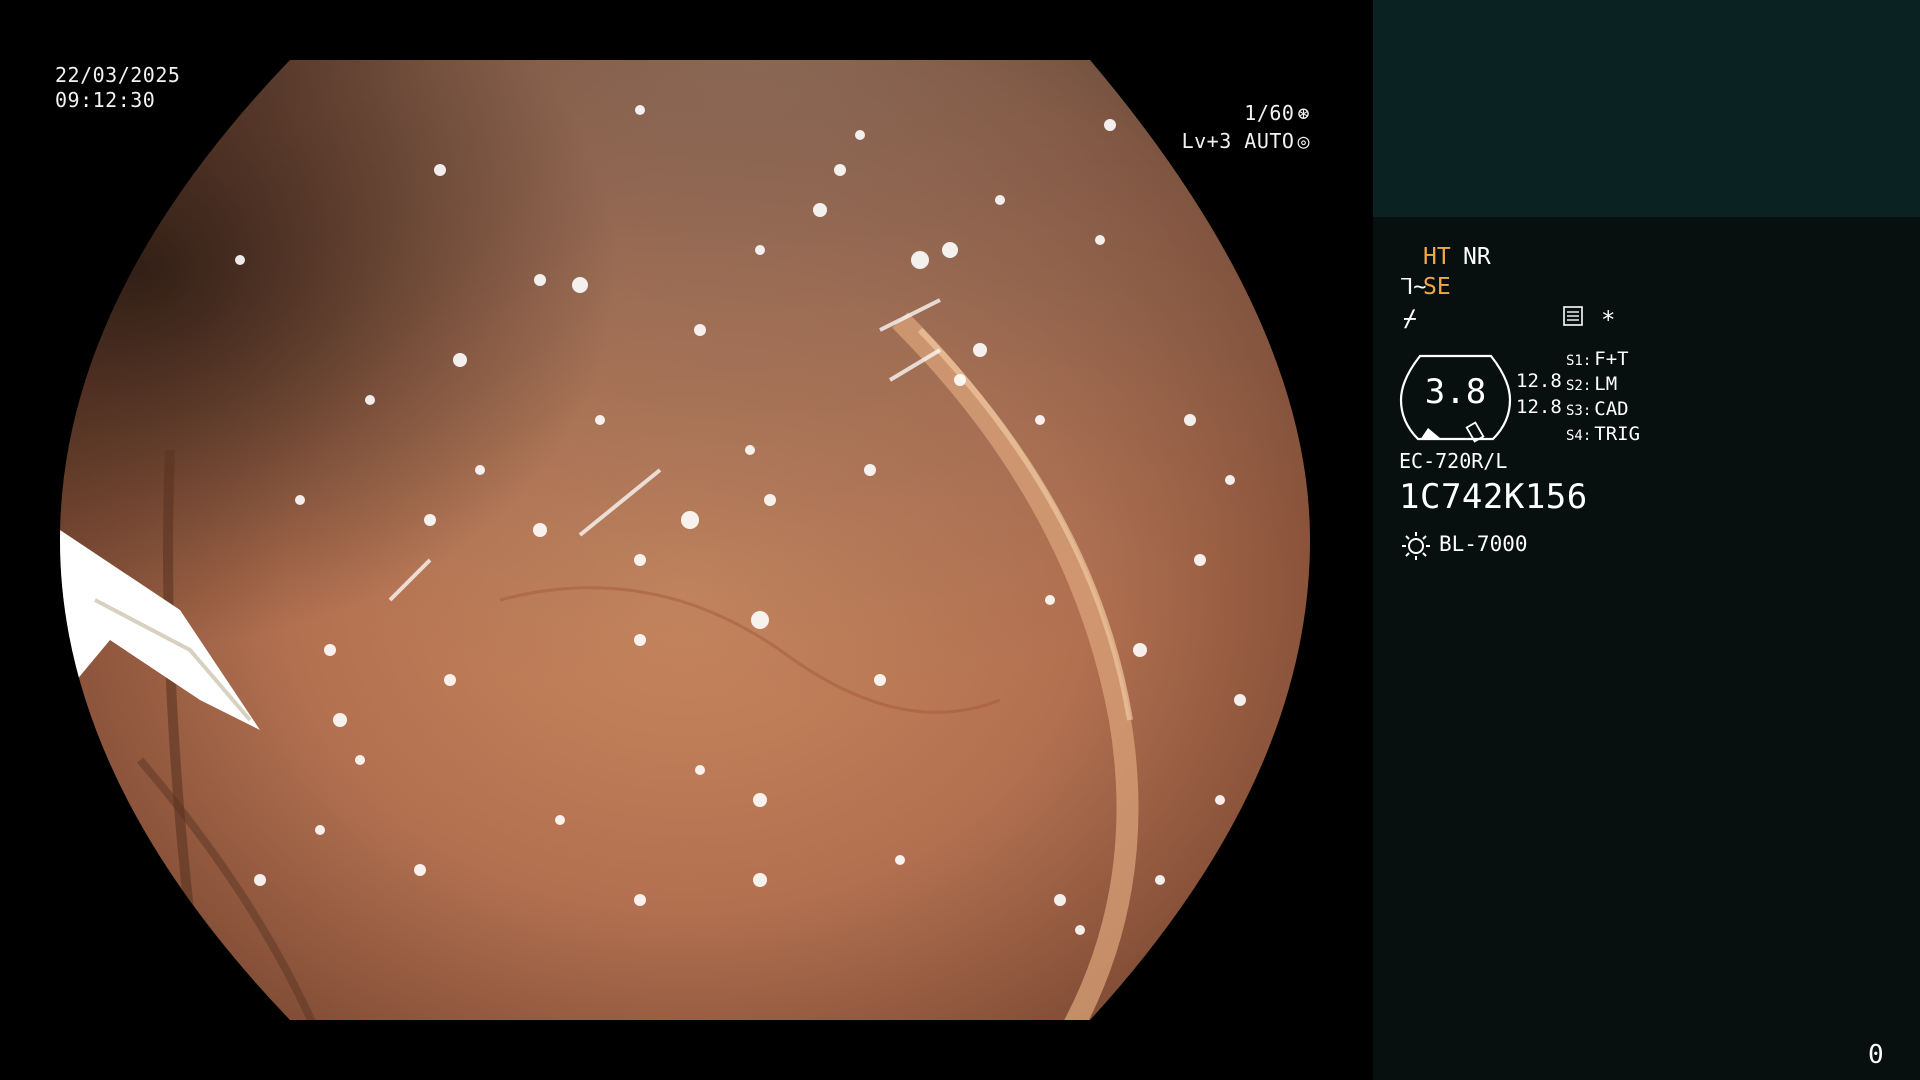  I want to click on scope-serial: 1C742K156, so click(1493, 497).